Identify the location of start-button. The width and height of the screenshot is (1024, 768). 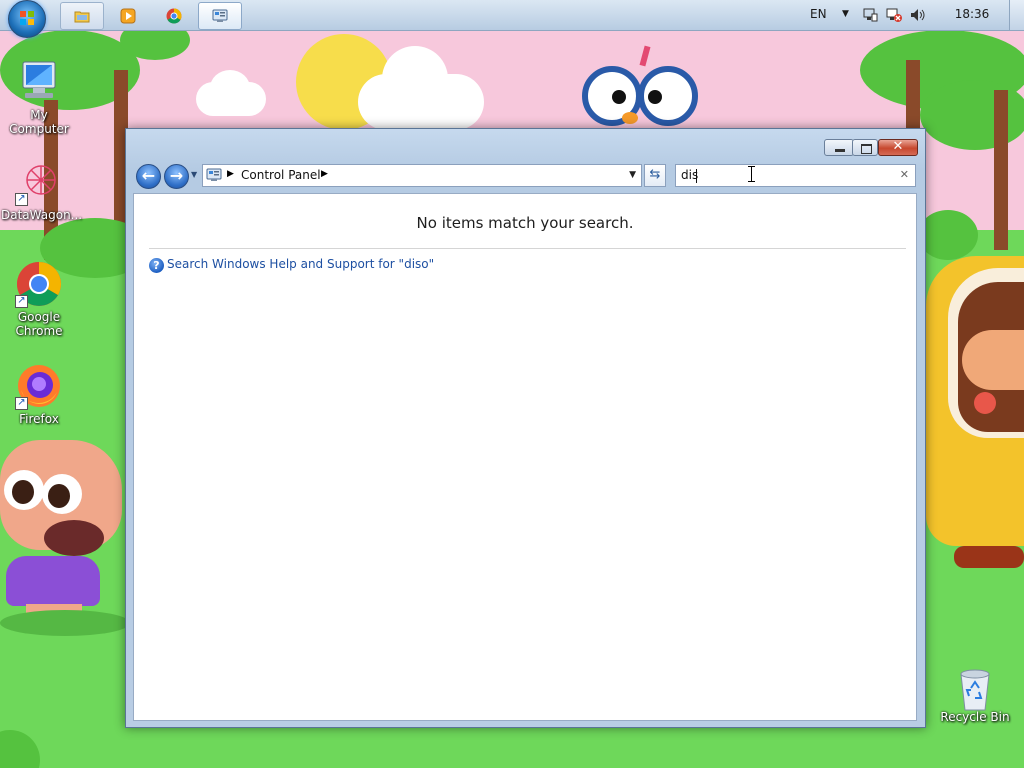
(27, 19).